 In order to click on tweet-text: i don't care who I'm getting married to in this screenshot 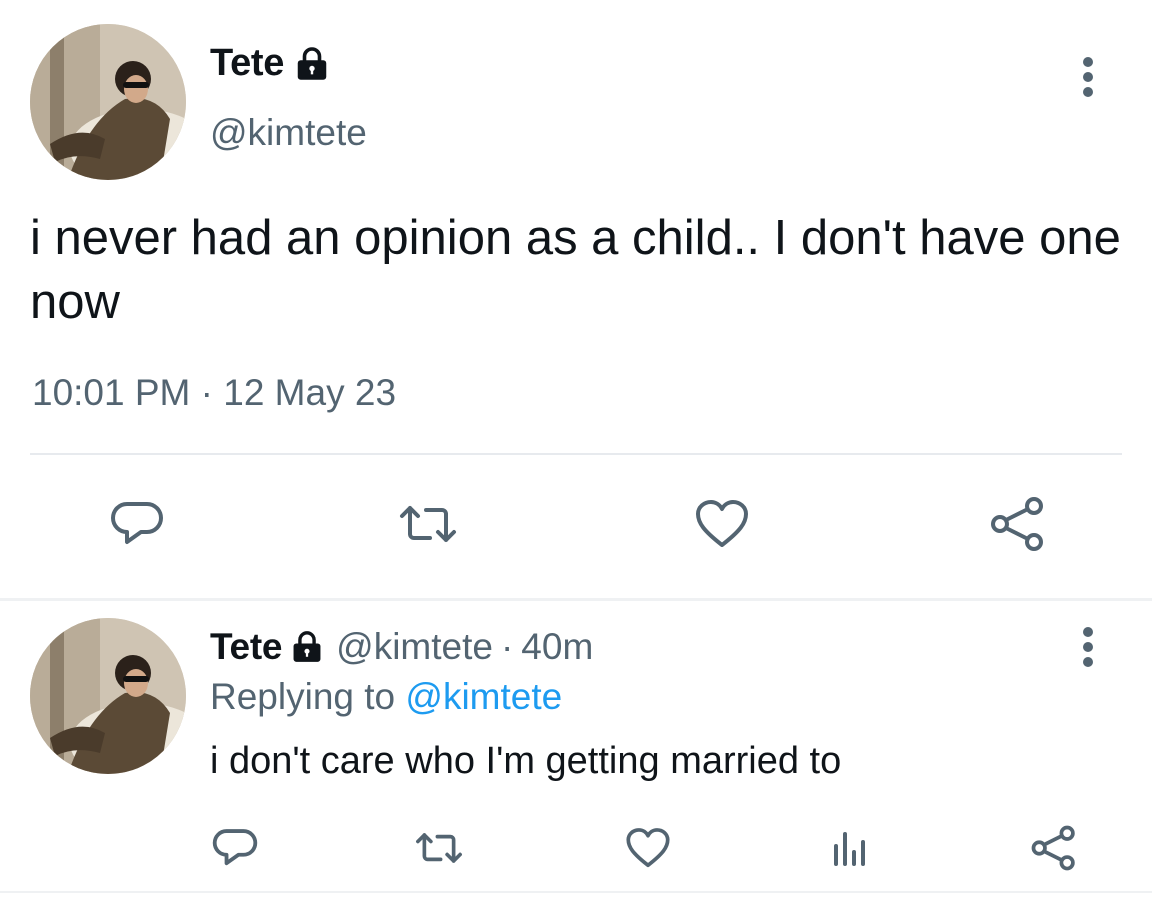, I will do `click(526, 761)`.